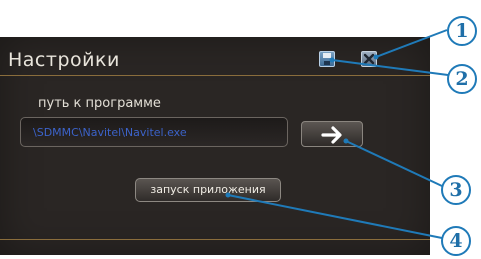 The height and width of the screenshot is (259, 481). What do you see at coordinates (456, 190) in the screenshot?
I see `callout-3: 3` at bounding box center [456, 190].